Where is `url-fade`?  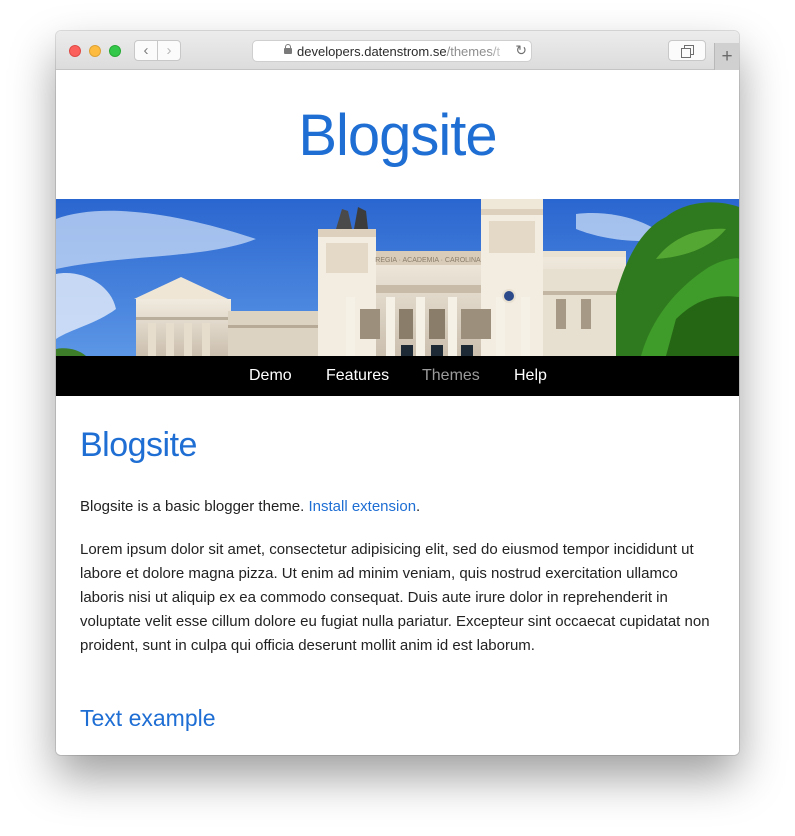 url-fade is located at coordinates (499, 51).